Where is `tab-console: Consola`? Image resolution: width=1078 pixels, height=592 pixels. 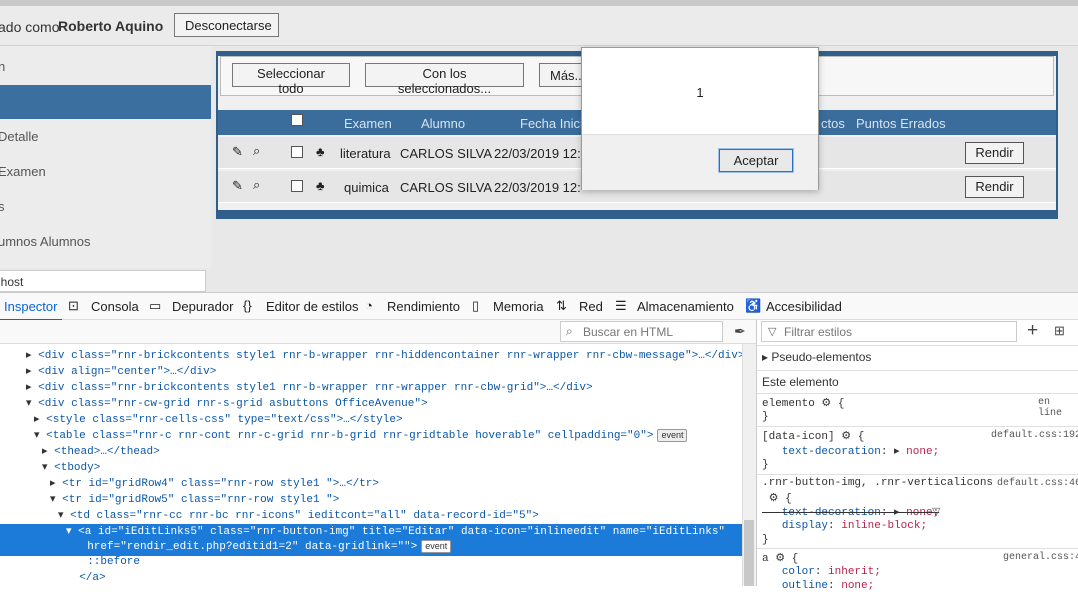
tab-console: Consola is located at coordinates (115, 306).